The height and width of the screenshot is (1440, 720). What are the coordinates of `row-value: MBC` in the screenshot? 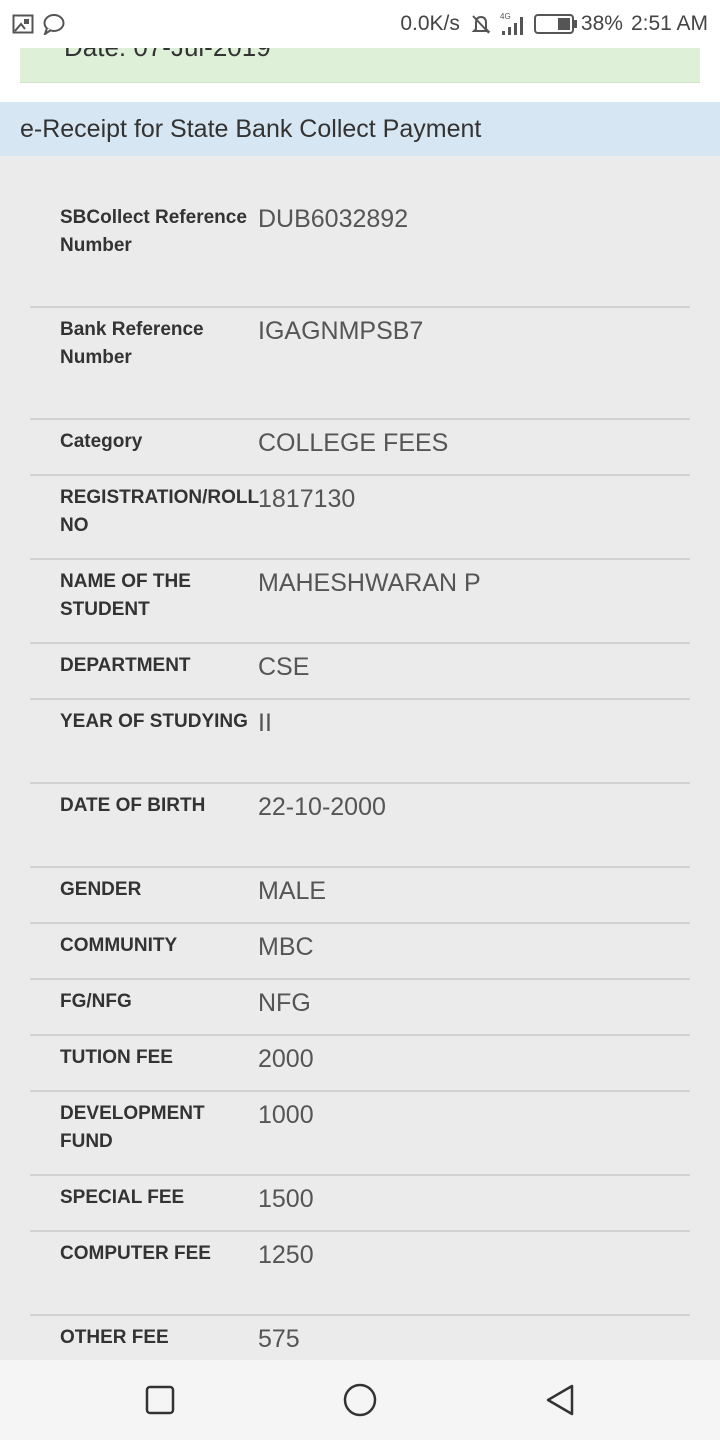 It's located at (286, 947).